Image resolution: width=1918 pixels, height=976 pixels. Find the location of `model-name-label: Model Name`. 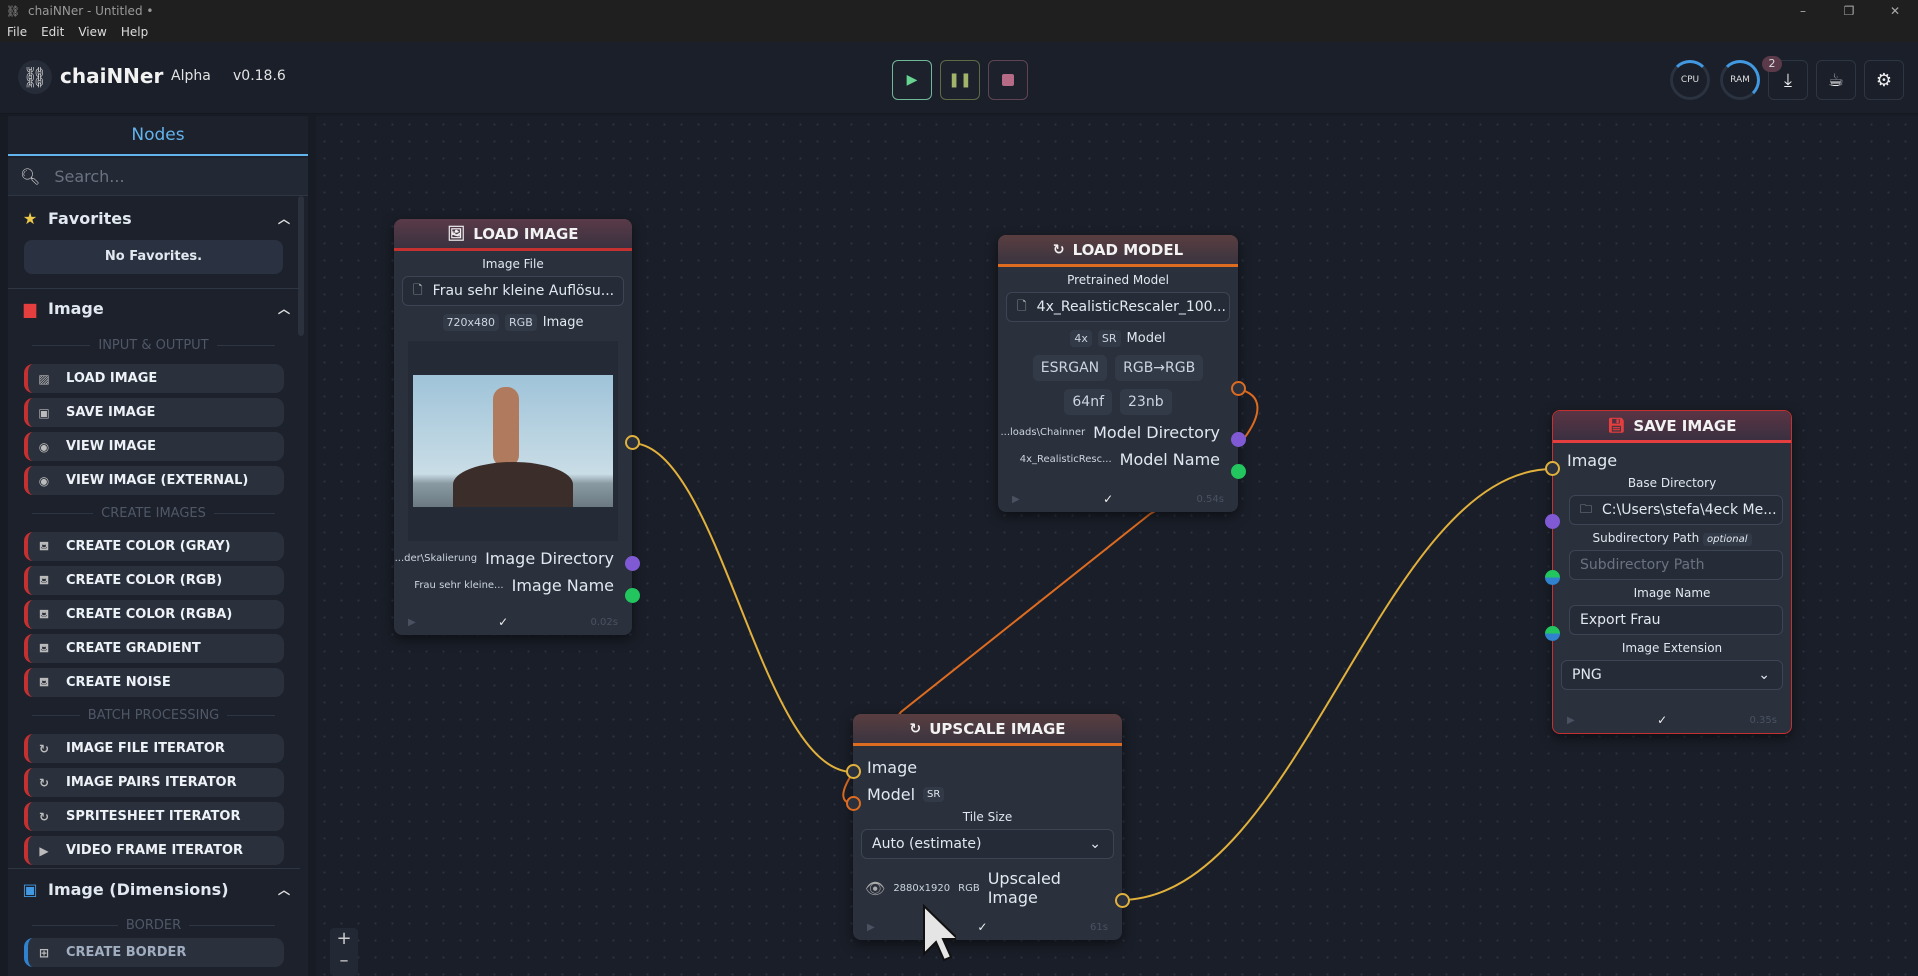

model-name-label: Model Name is located at coordinates (1169, 459).